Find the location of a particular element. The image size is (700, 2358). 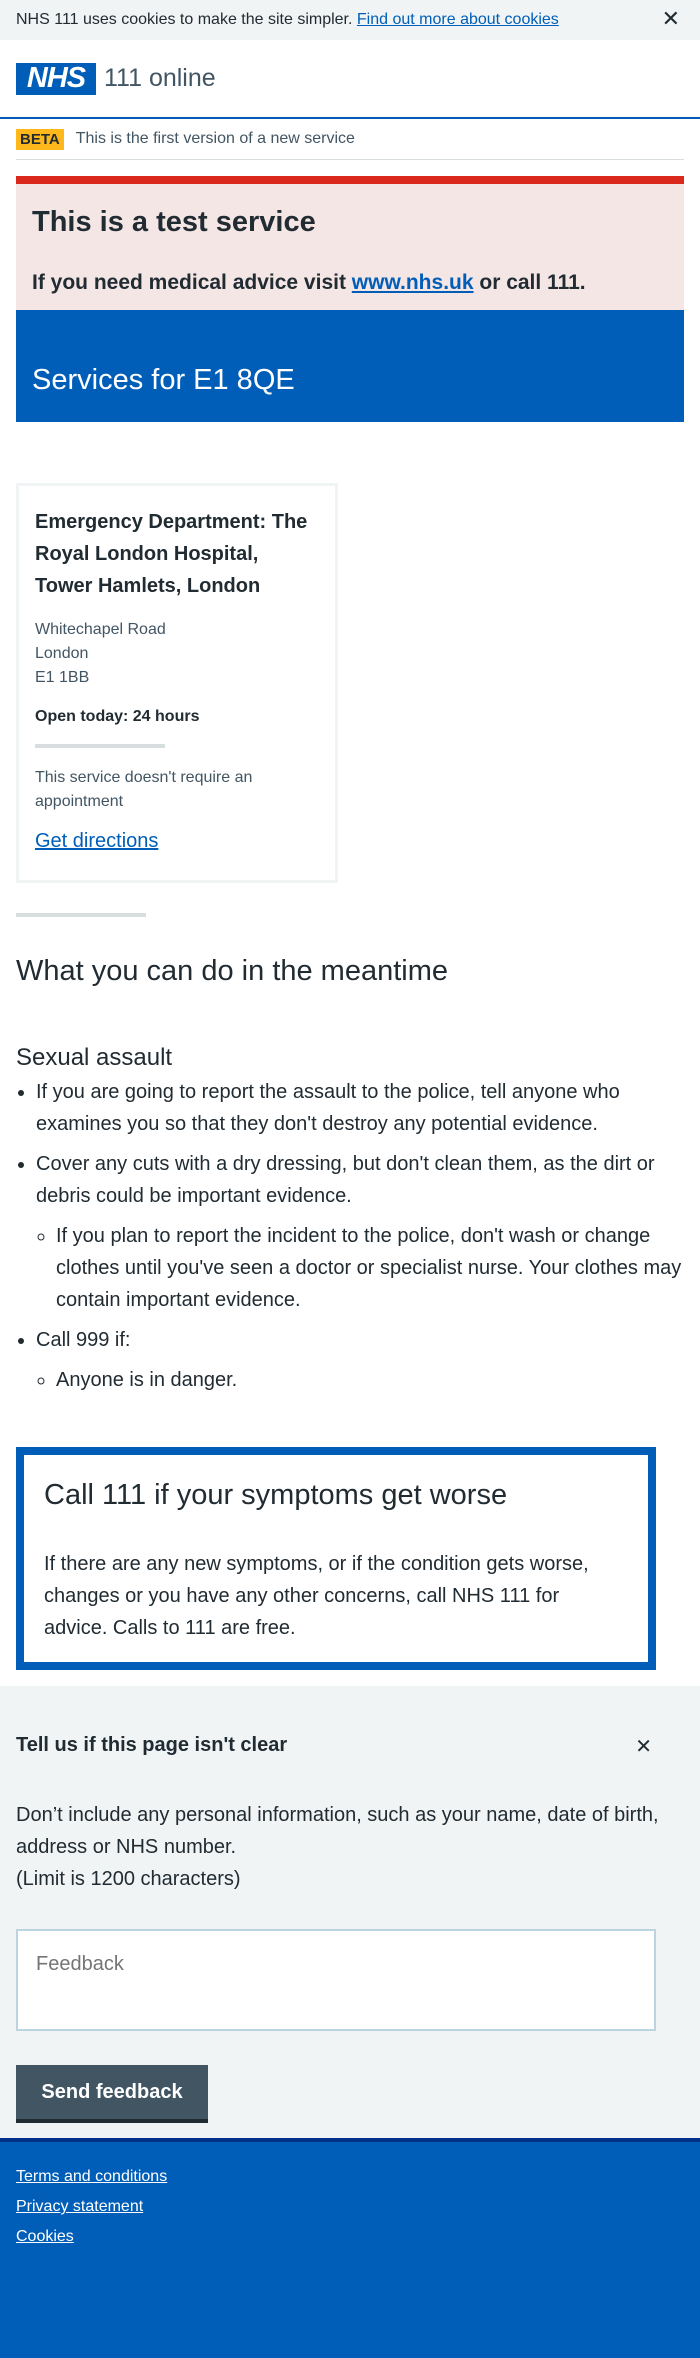

get-directions-link: Get directions is located at coordinates (177, 841).